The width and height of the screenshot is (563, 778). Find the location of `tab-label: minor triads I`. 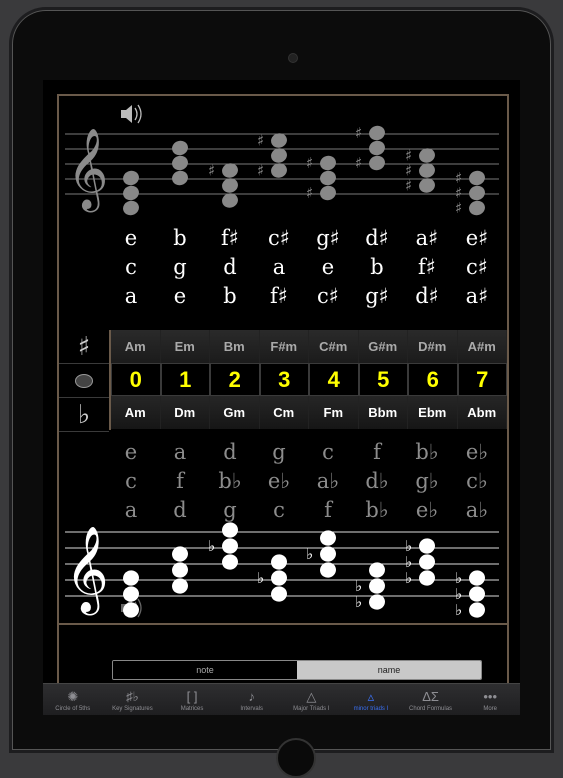

tab-label: minor triads I is located at coordinates (371, 708).